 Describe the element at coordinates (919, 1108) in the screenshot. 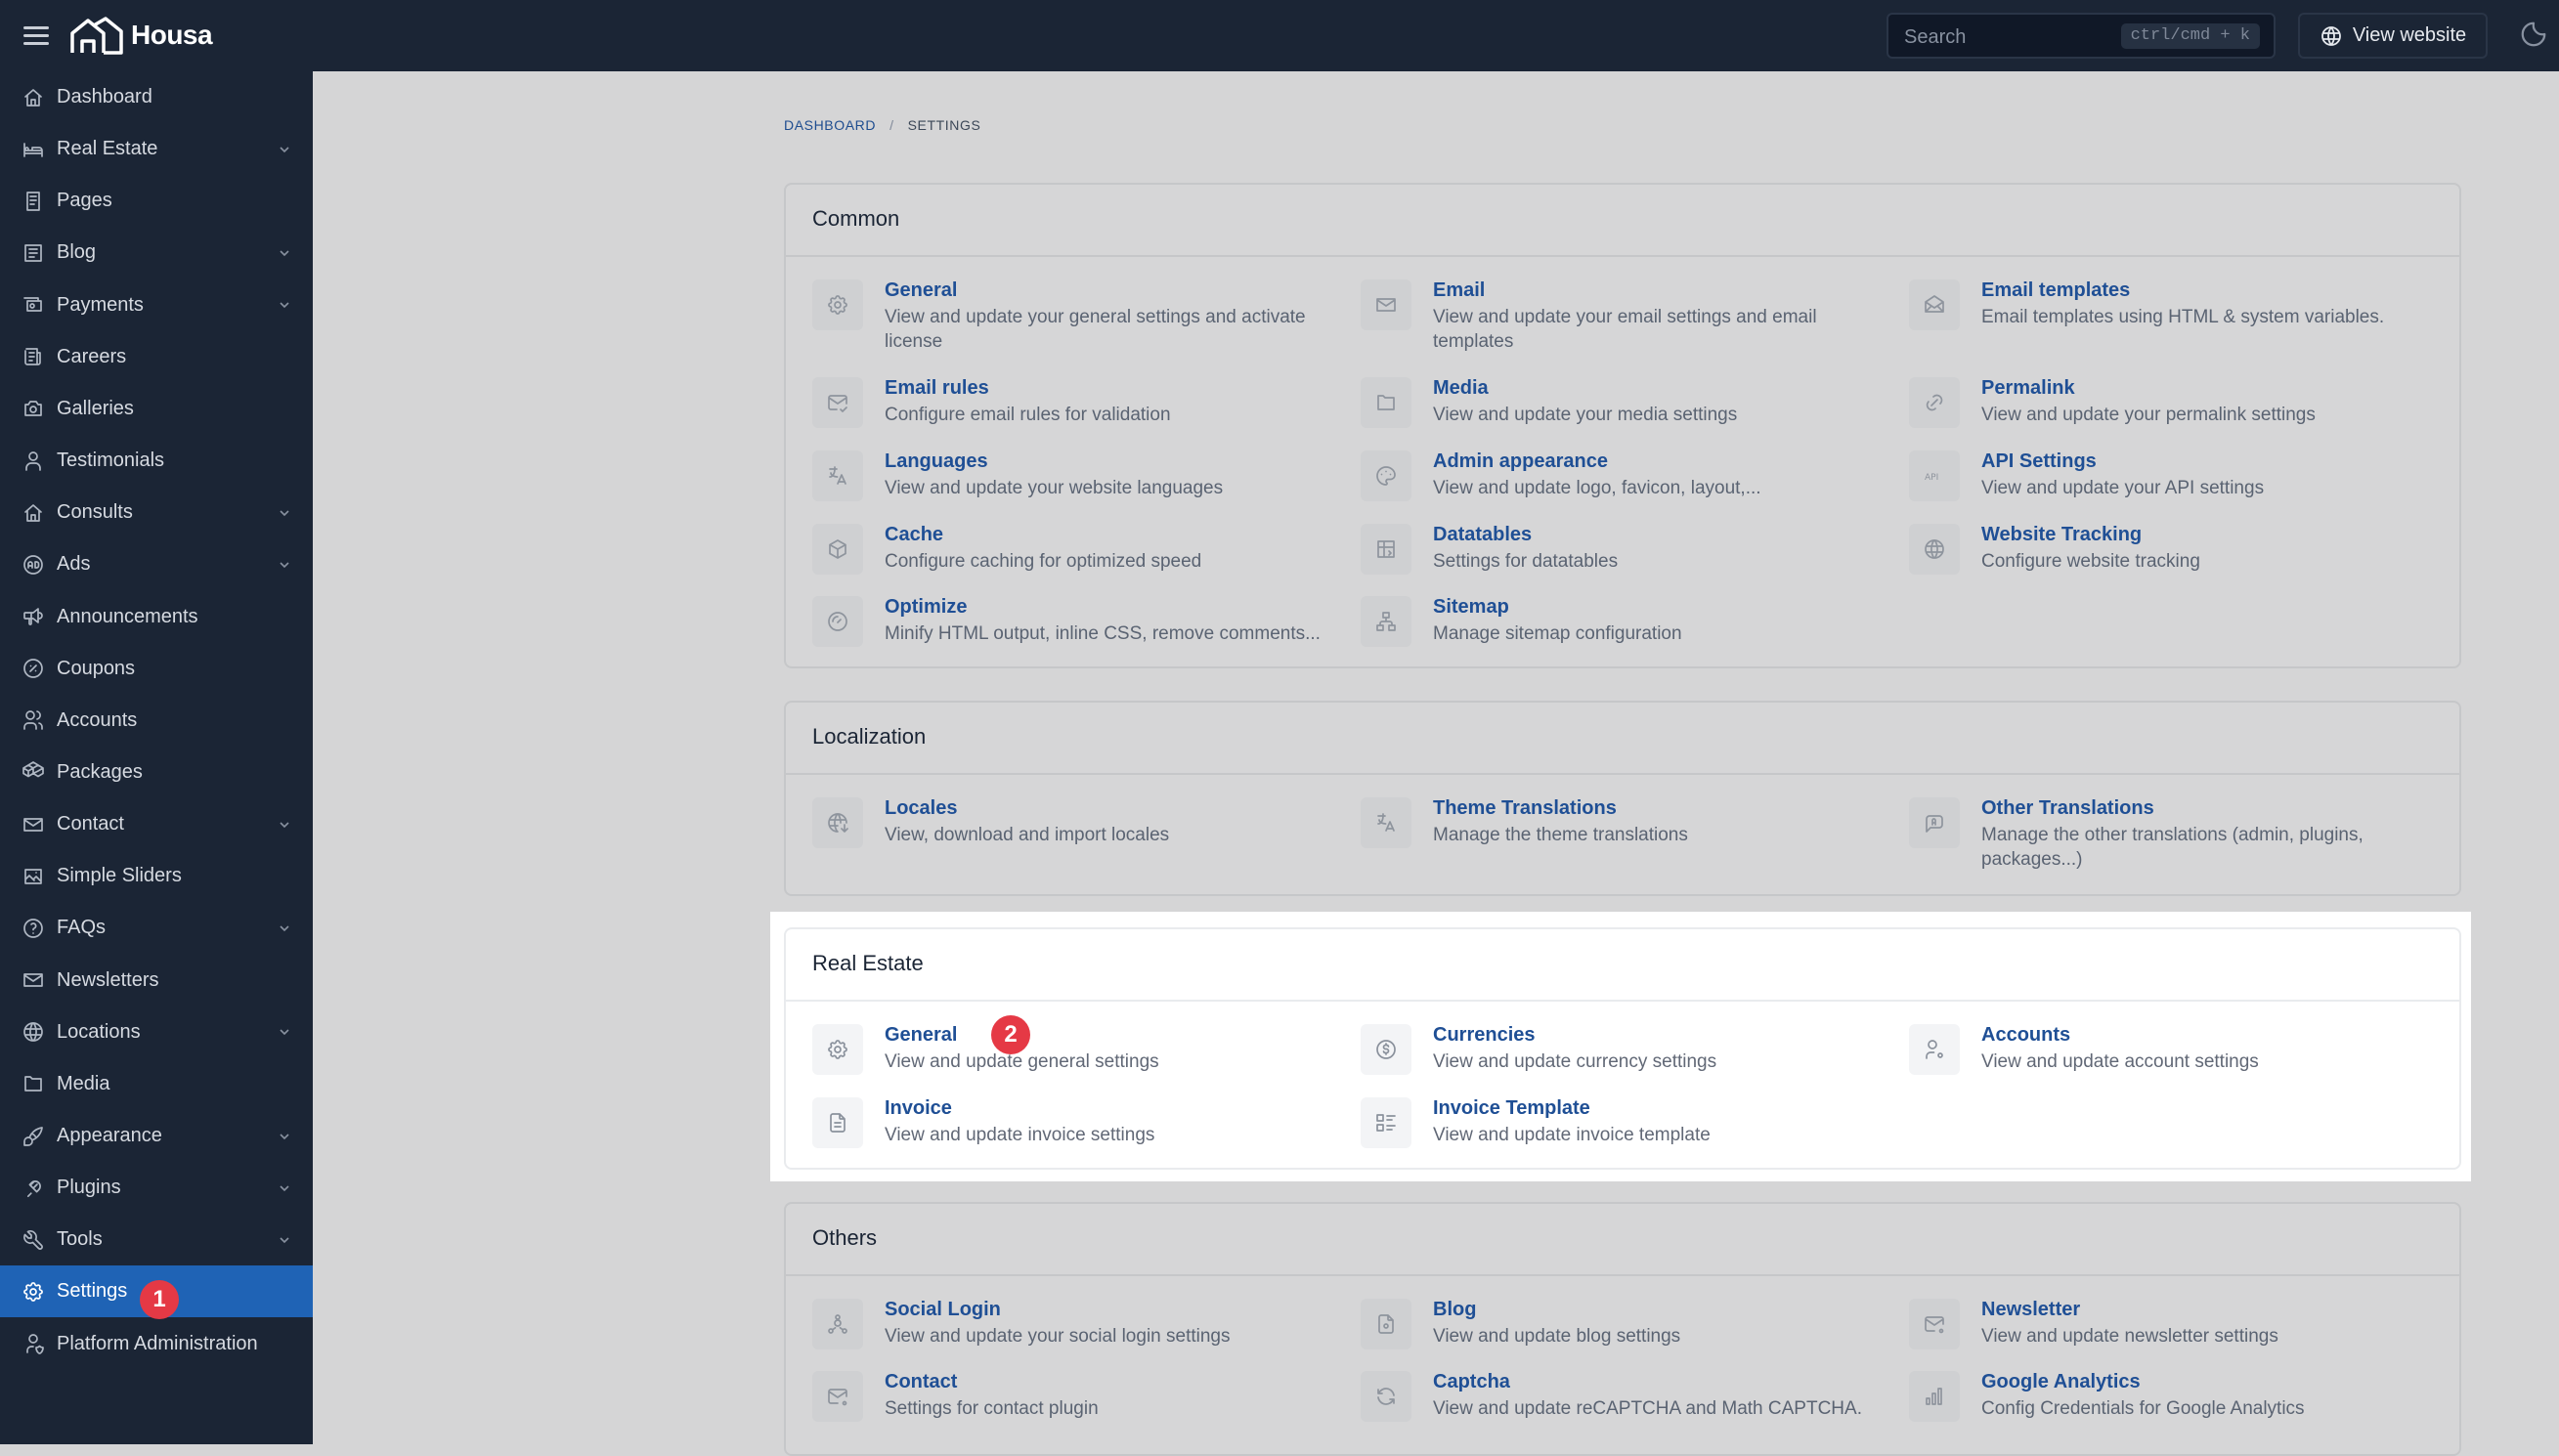

I see `setting-item-title: Invoice` at that location.